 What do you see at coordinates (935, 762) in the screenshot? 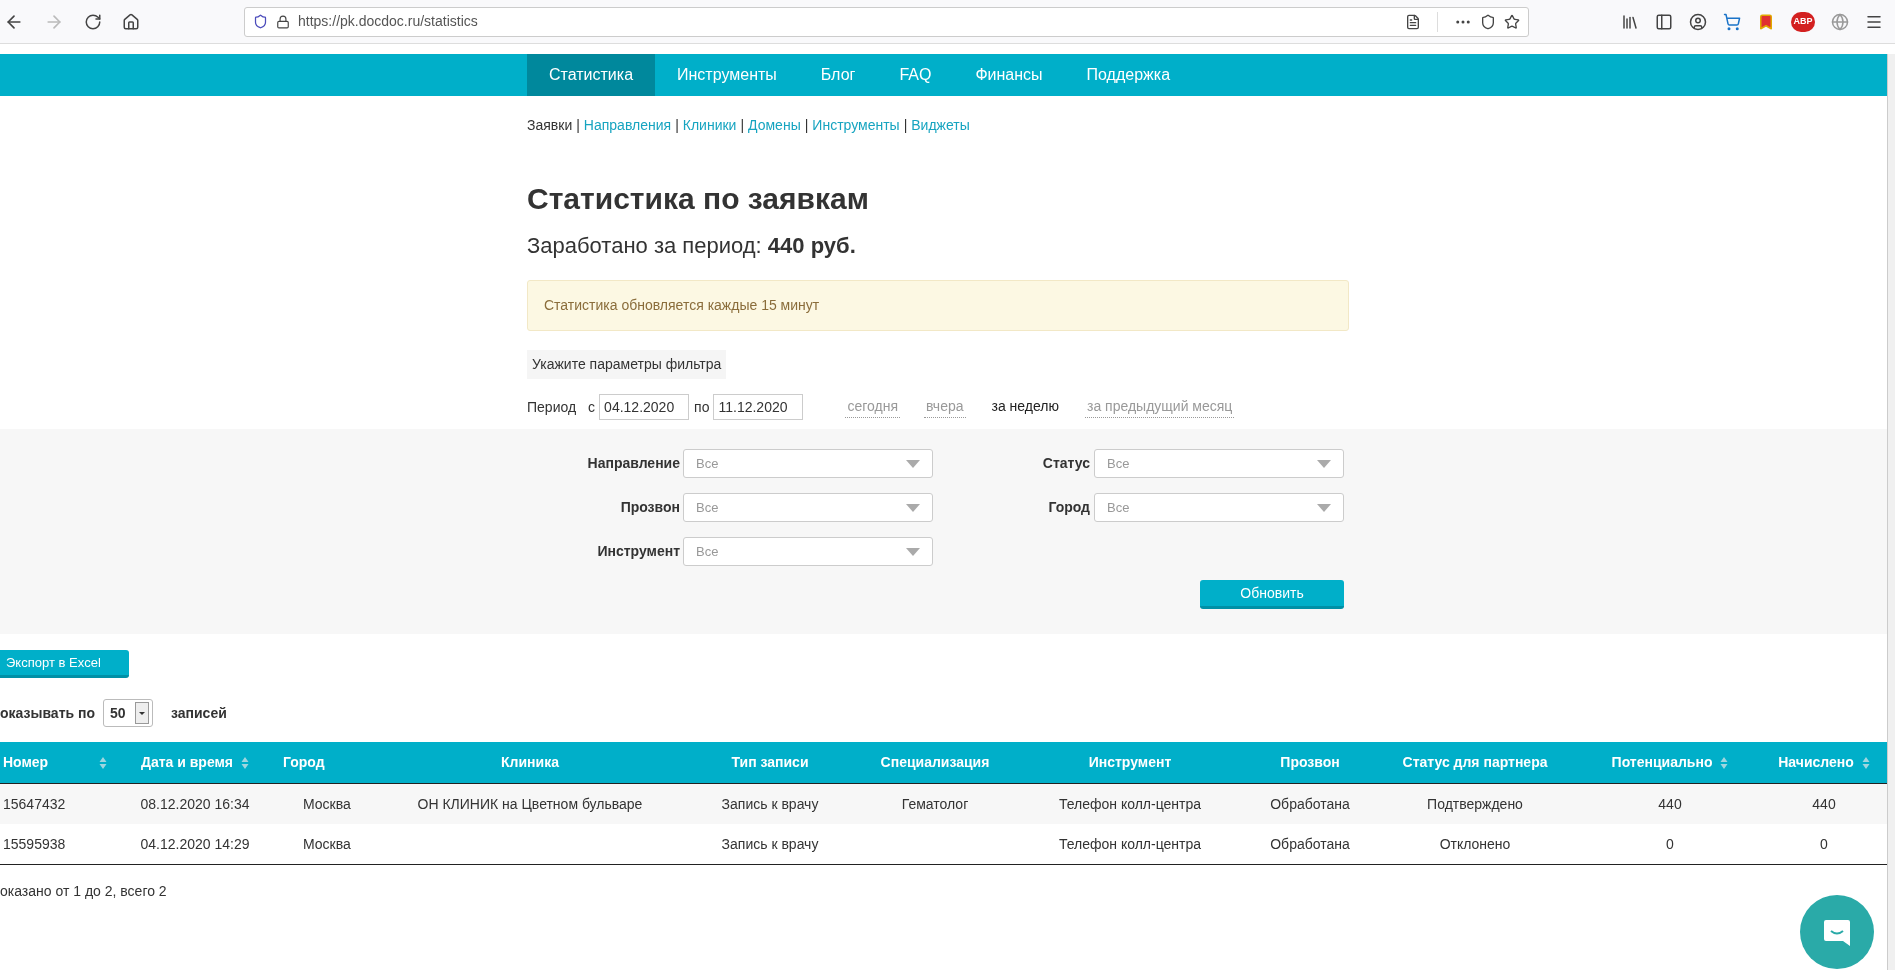
I see `column-header: Специализация` at bounding box center [935, 762].